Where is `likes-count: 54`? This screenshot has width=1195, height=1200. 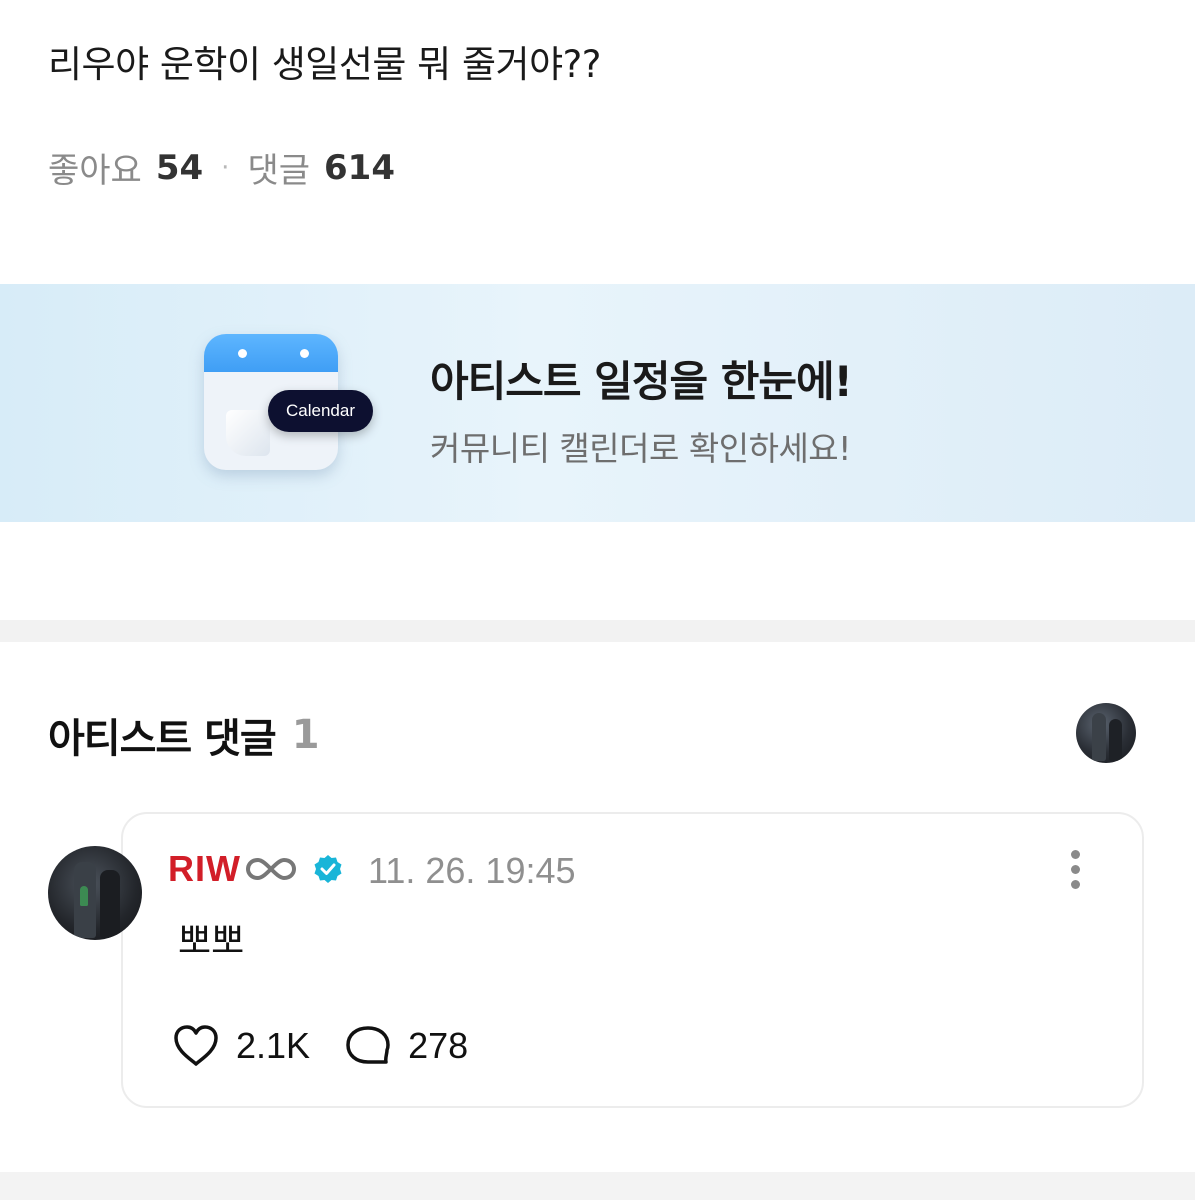 likes-count: 54 is located at coordinates (179, 167).